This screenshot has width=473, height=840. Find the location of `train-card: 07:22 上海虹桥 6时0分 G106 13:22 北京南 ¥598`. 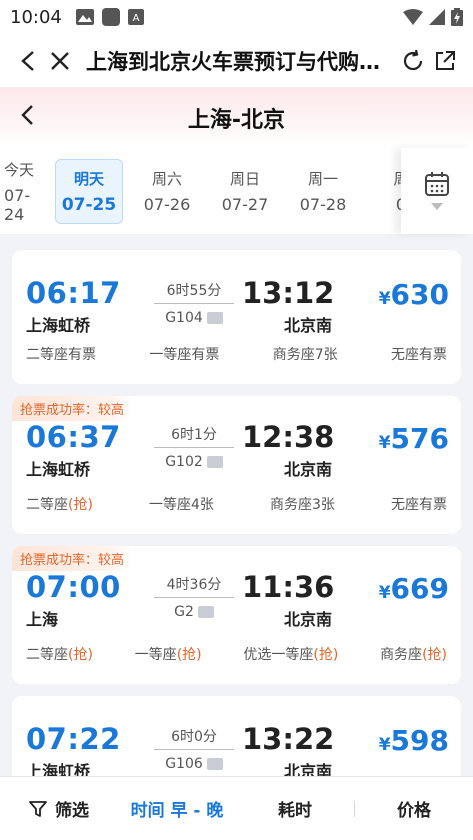

train-card: 07:22 上海虹桥 6时0分 G106 13:22 北京南 ¥598 is located at coordinates (236, 736).